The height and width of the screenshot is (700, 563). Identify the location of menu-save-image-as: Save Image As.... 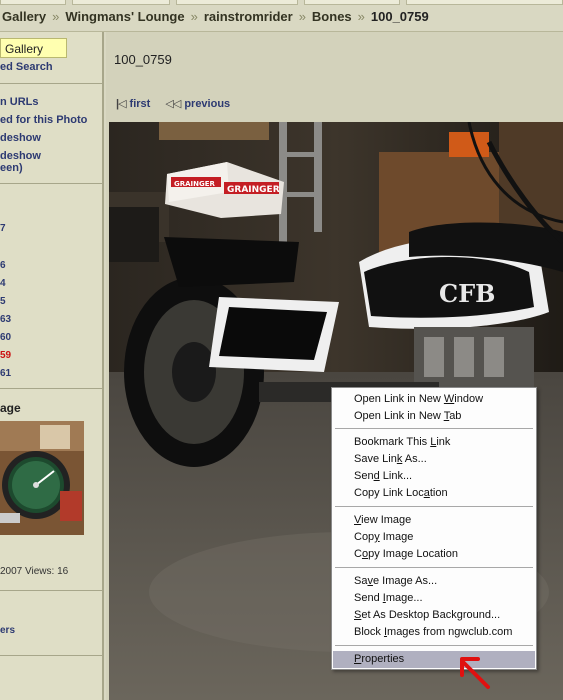
(434, 581).